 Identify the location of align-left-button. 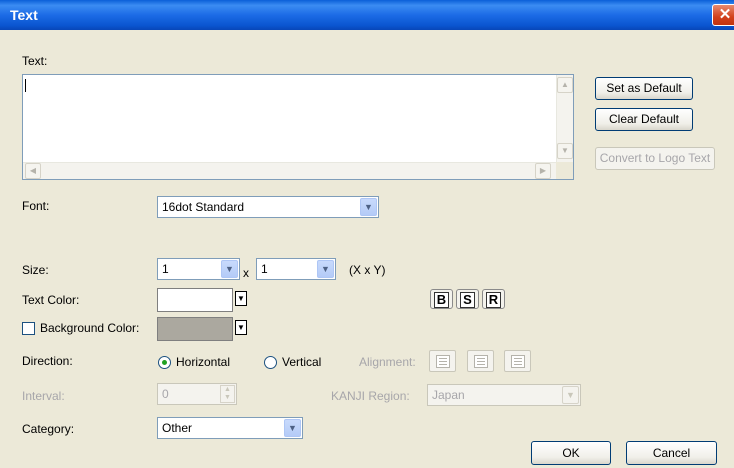
(442, 361).